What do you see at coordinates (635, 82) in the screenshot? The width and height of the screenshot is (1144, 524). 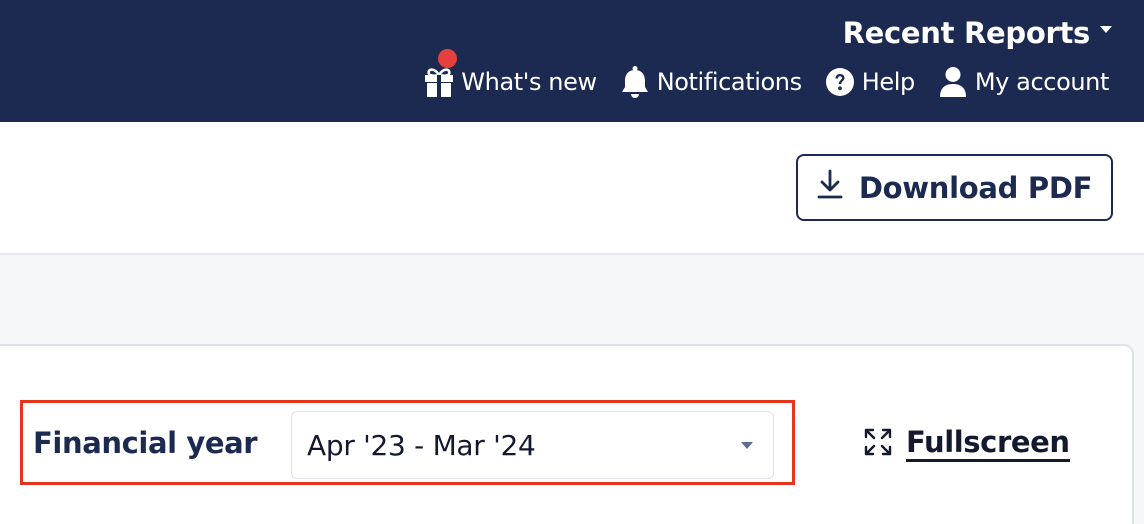 I see `bell-icon` at bounding box center [635, 82].